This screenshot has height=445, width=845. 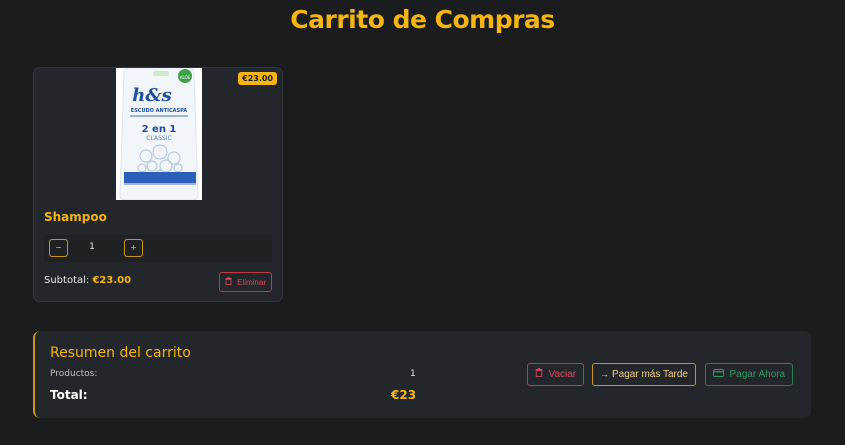 What do you see at coordinates (422, 19) in the screenshot?
I see `page-title: Carrito de Compras` at bounding box center [422, 19].